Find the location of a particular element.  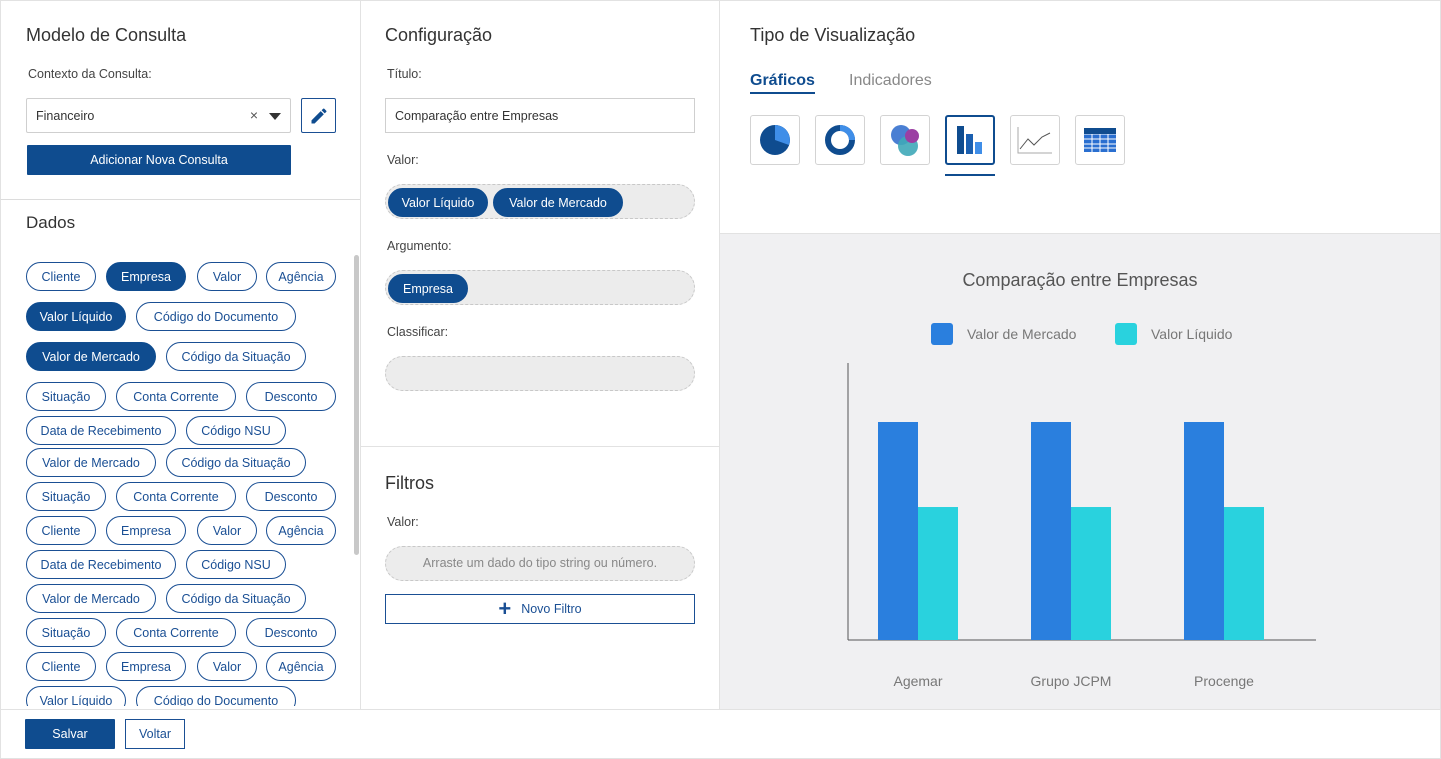

viz-table-button is located at coordinates (1100, 140).